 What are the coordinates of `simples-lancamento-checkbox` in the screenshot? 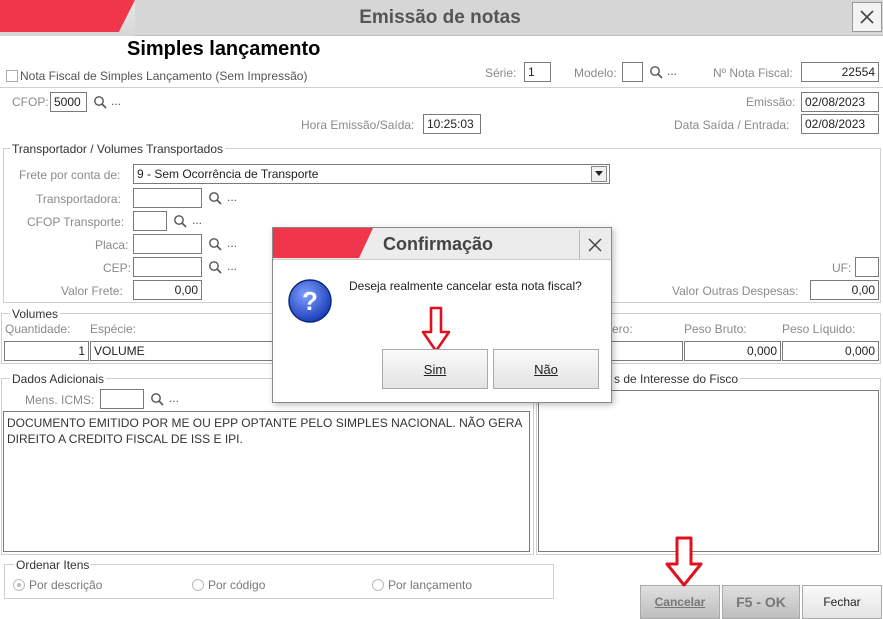 It's located at (12, 76).